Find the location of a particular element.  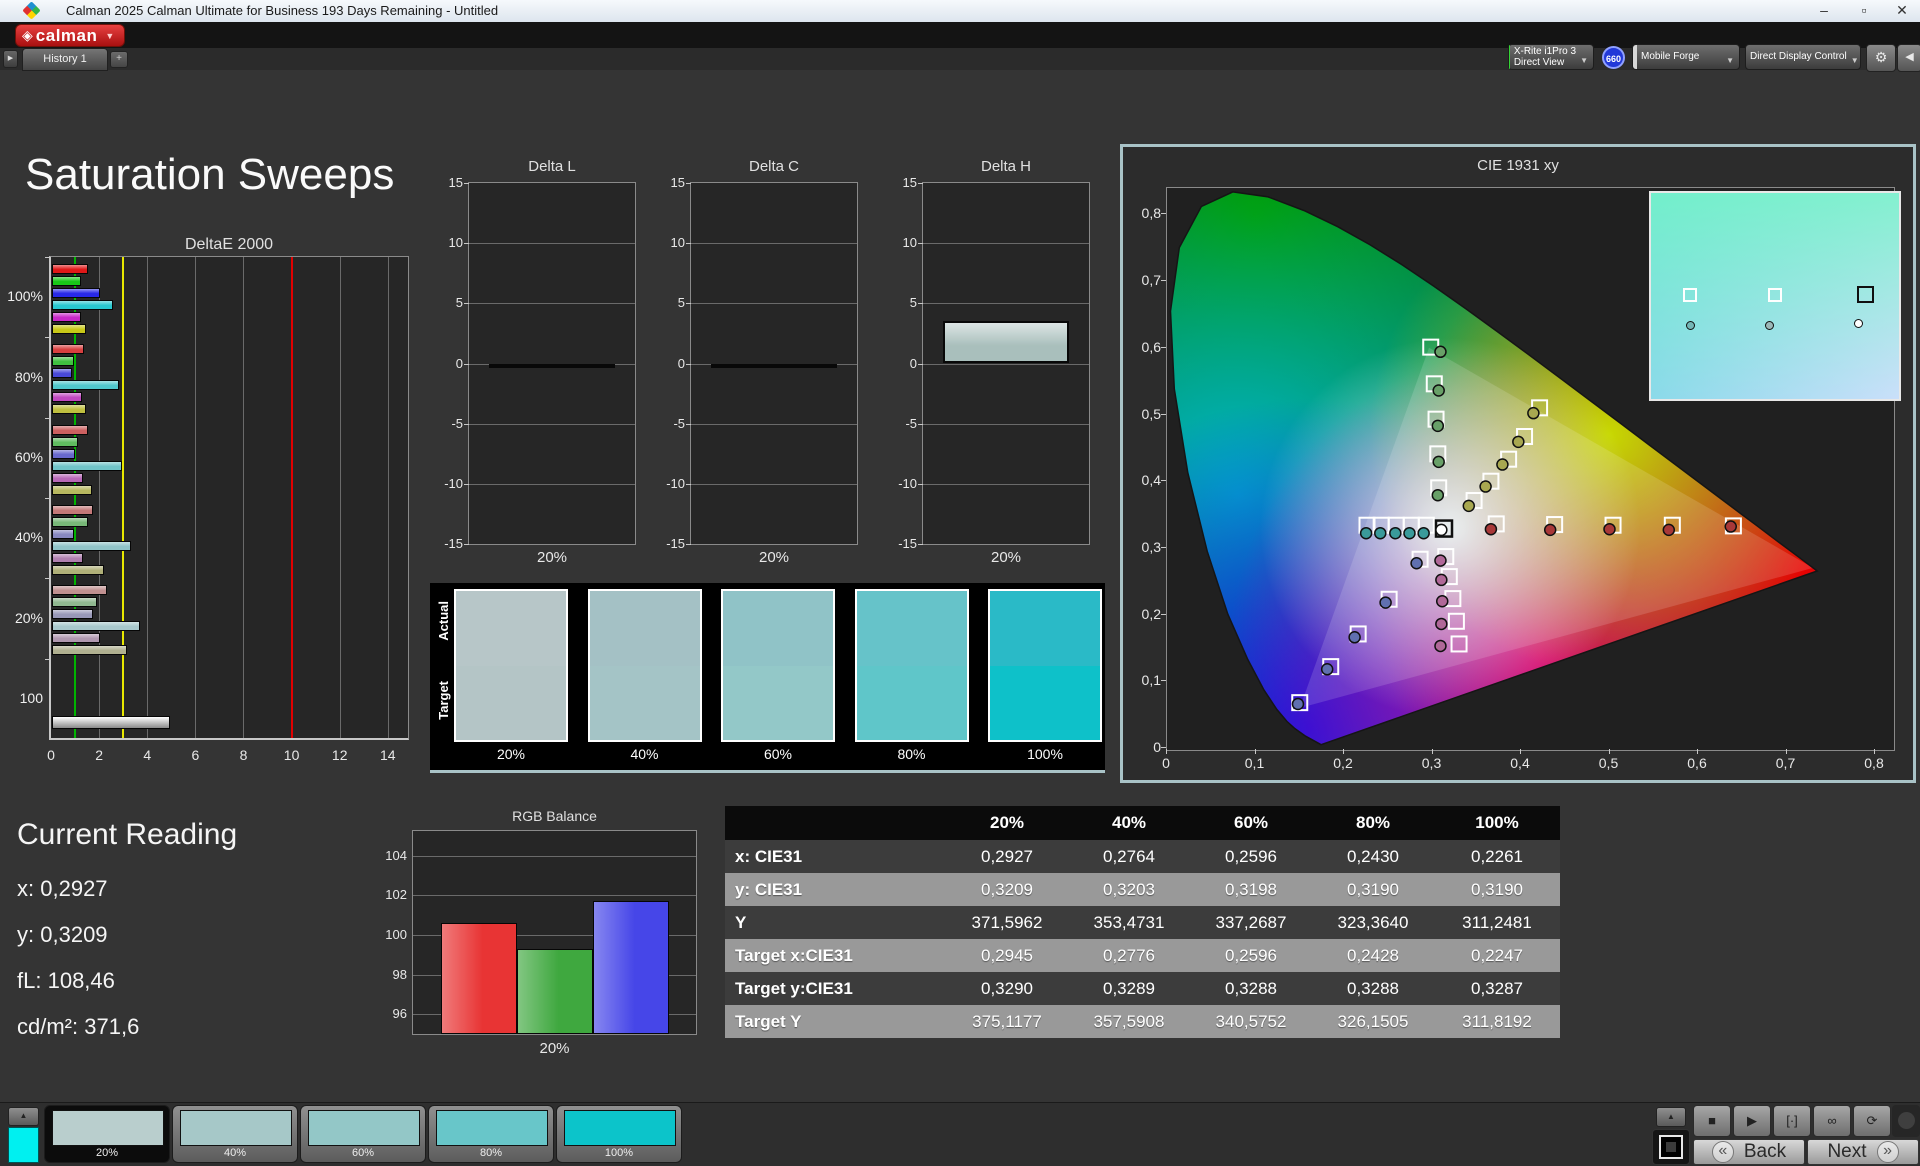

stop-button: ■ is located at coordinates (1712, 1121).